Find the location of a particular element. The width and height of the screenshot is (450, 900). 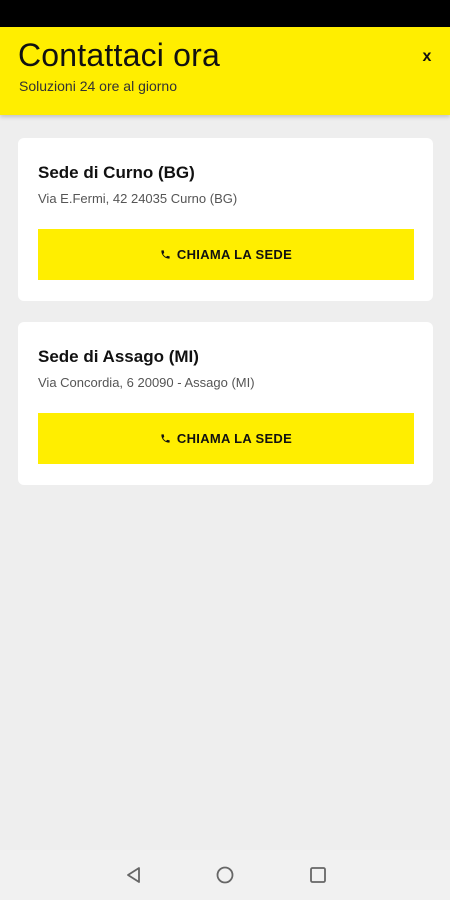

nav-home-icon is located at coordinates (225, 875).